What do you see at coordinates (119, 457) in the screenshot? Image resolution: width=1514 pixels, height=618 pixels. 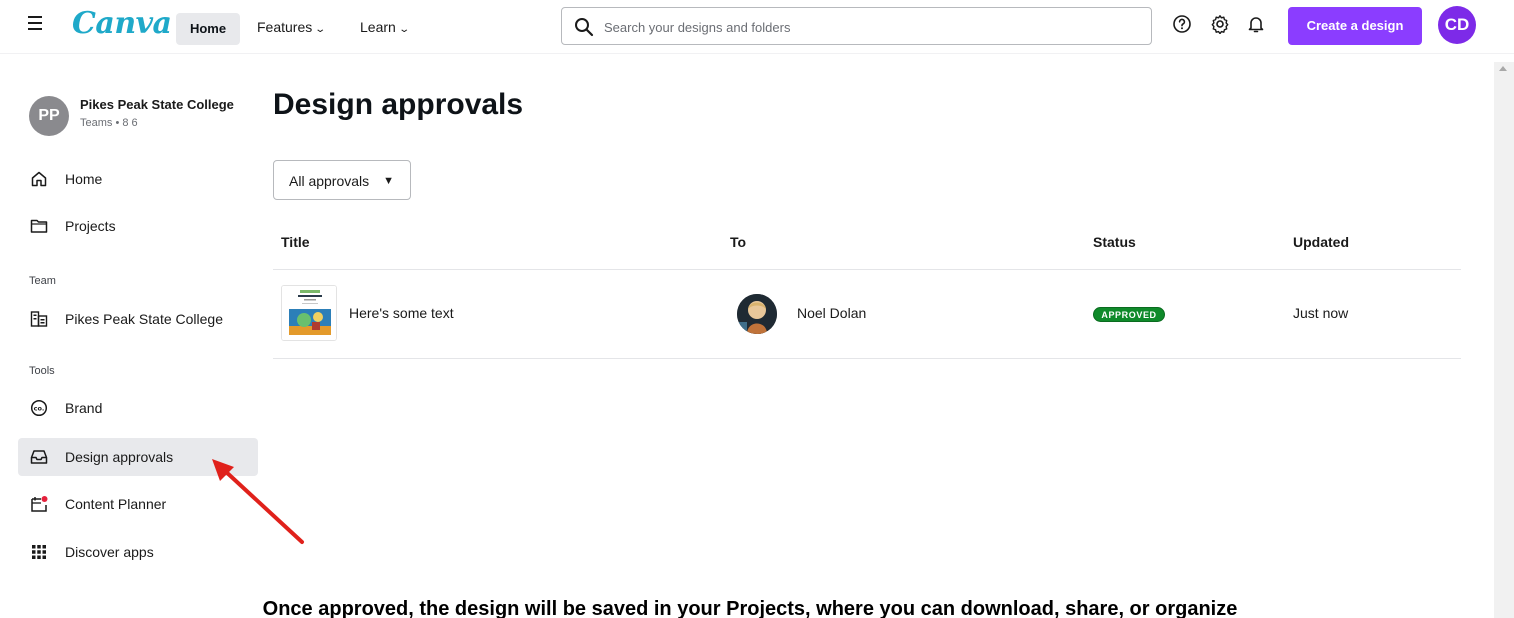 I see `sidebar-item-label: Design approvals` at bounding box center [119, 457].